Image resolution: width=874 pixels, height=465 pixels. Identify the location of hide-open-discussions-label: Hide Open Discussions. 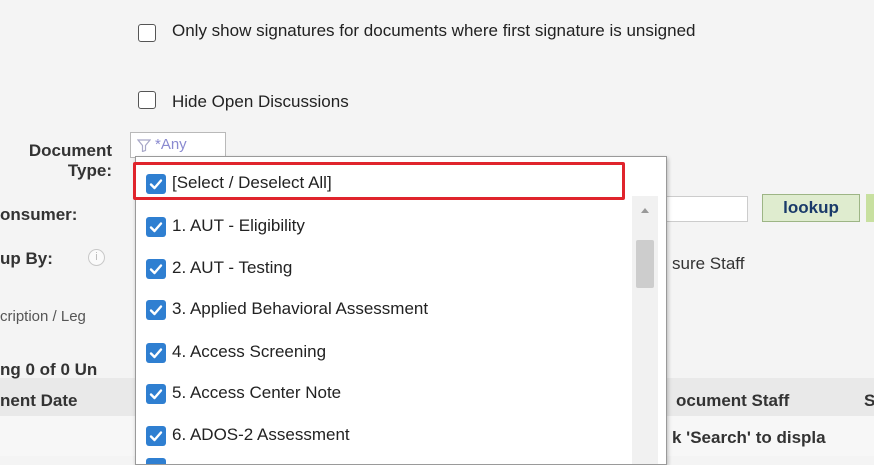
(260, 101).